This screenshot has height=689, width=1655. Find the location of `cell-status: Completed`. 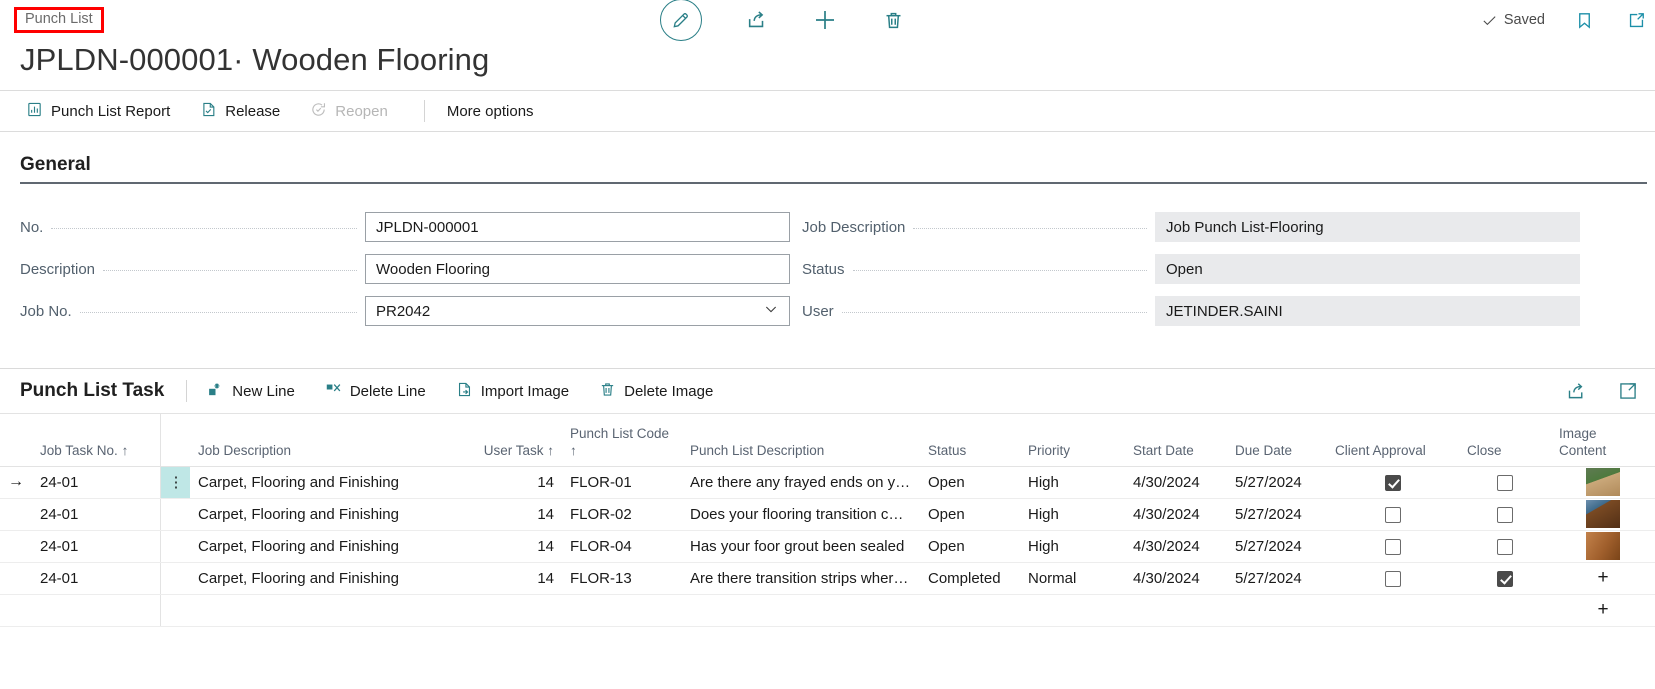

cell-status: Completed is located at coordinates (970, 578).